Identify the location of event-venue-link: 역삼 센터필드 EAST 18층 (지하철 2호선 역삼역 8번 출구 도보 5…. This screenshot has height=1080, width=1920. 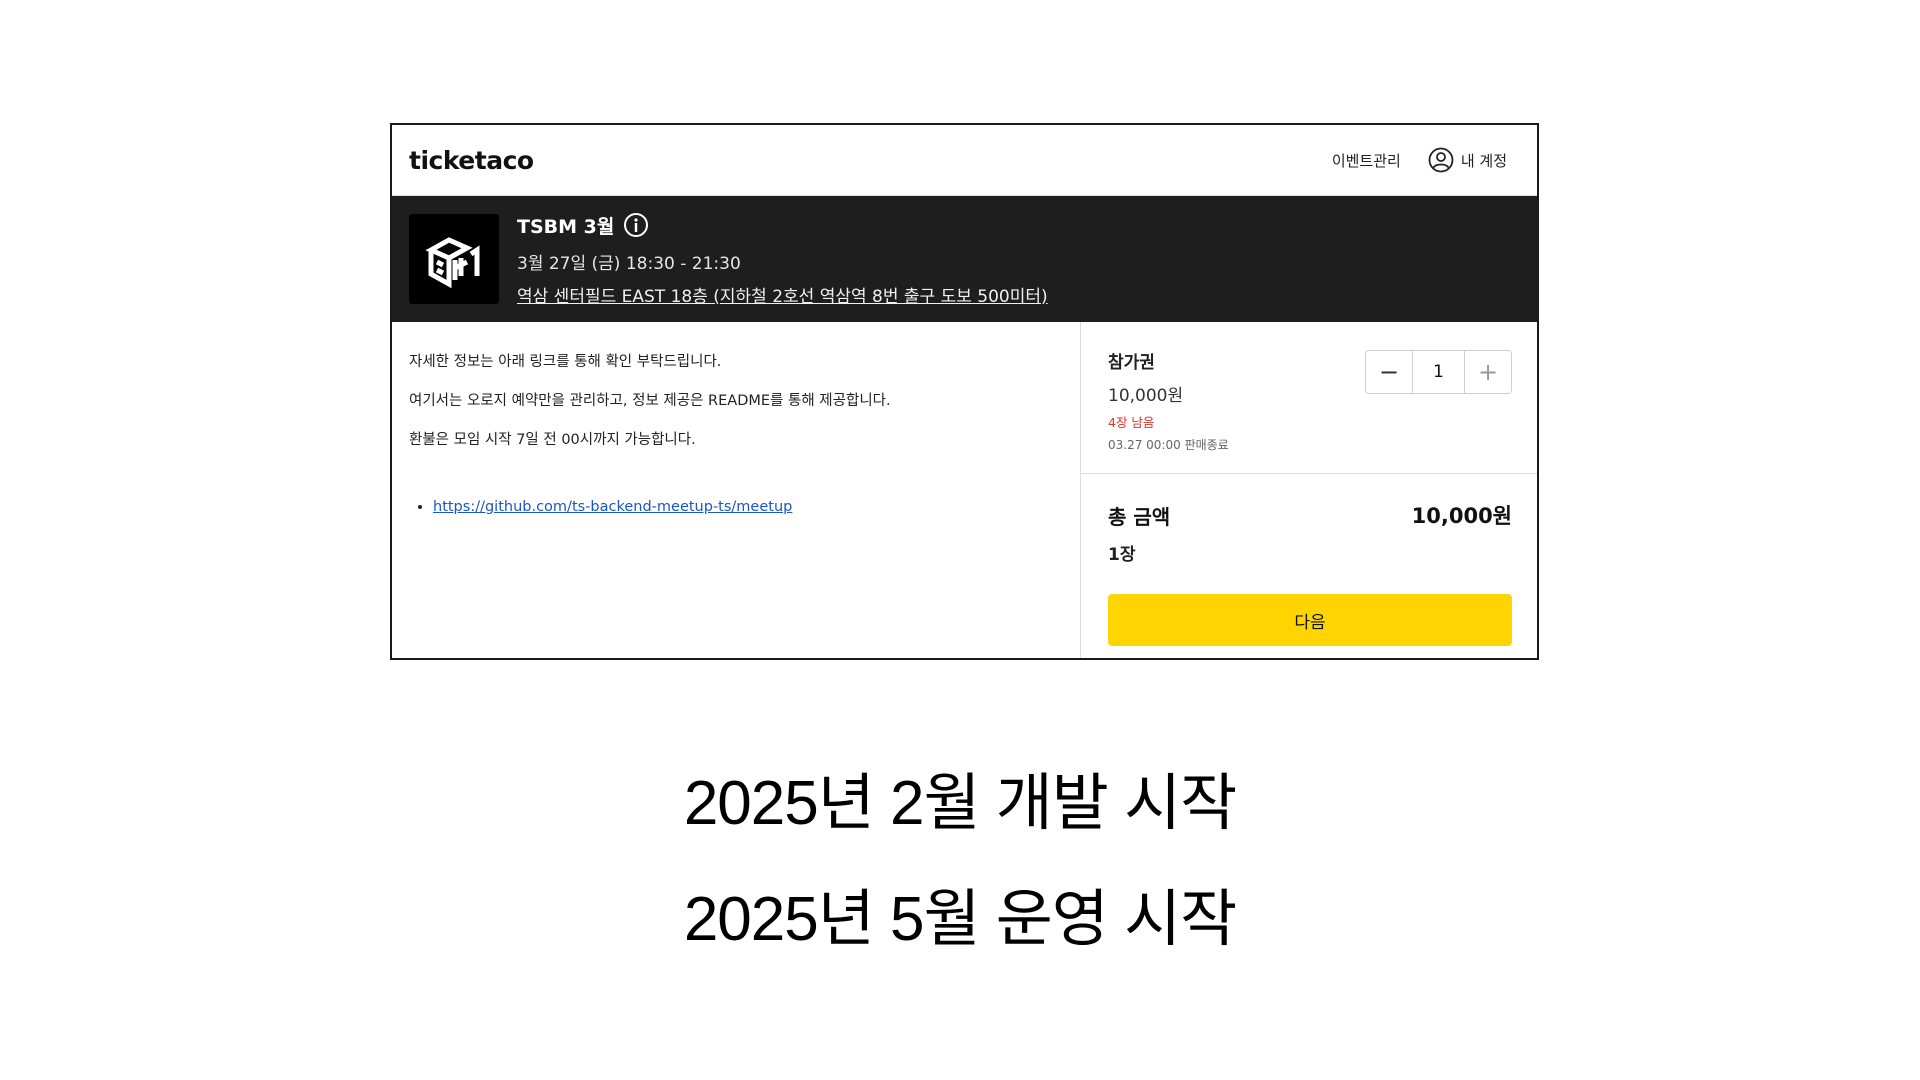
(782, 294).